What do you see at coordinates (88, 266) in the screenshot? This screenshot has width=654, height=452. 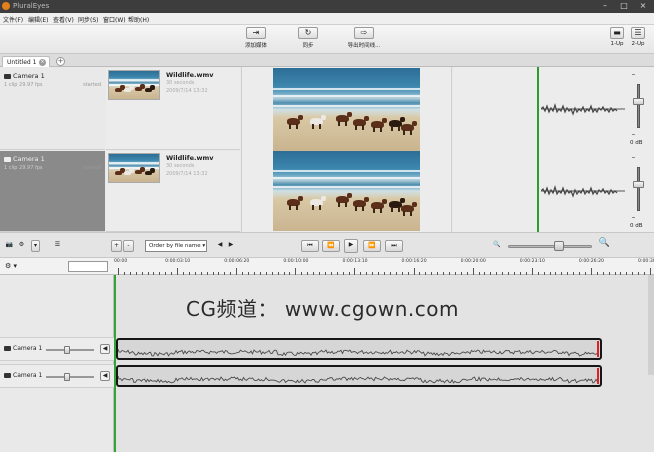 I see `timecode-field` at bounding box center [88, 266].